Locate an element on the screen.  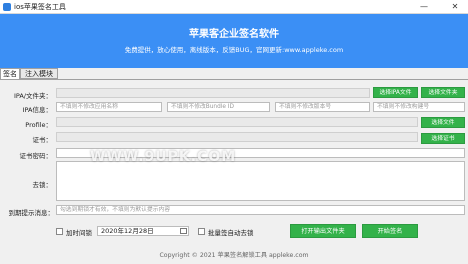
time-lock-checkbox is located at coordinates (59, 231).